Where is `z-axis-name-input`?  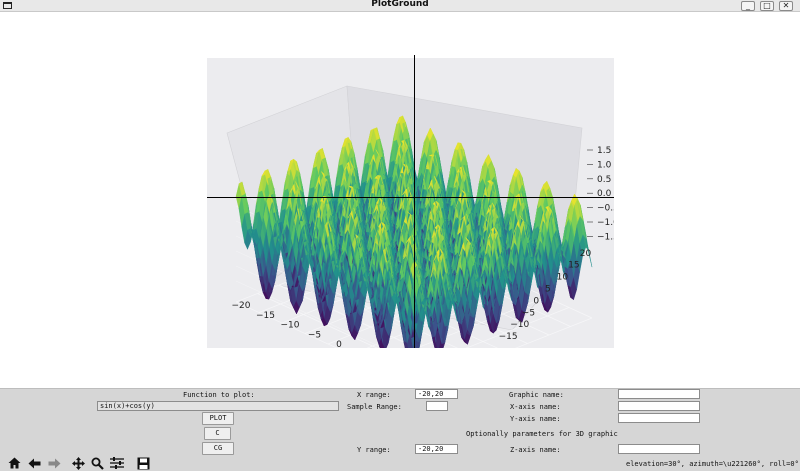
z-axis-name-input is located at coordinates (659, 449).